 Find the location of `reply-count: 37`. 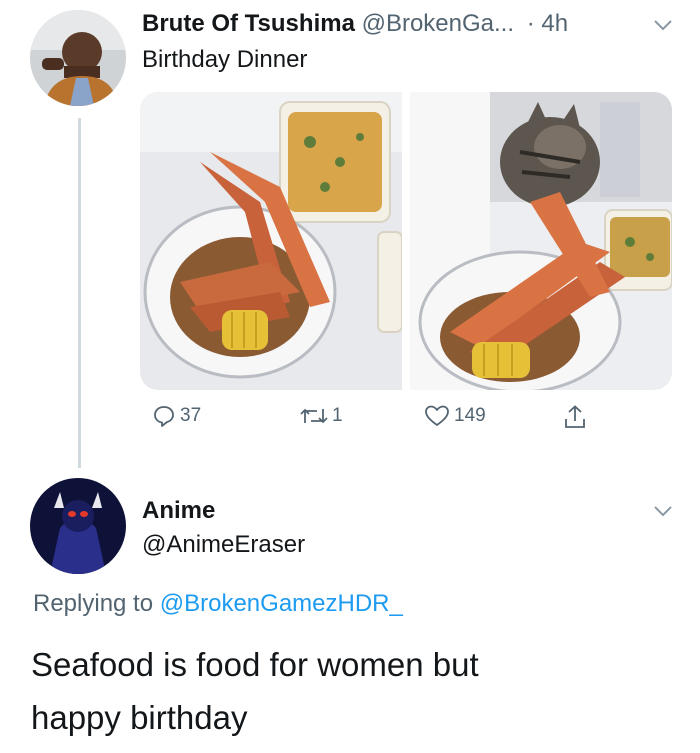

reply-count: 37 is located at coordinates (191, 415).